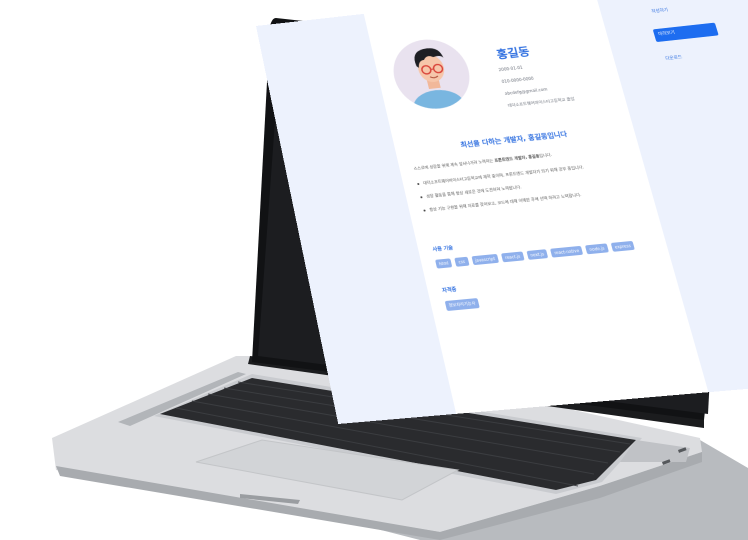 The image size is (748, 540). Describe the element at coordinates (566, 252) in the screenshot. I see `skill-tag: react-native` at that location.